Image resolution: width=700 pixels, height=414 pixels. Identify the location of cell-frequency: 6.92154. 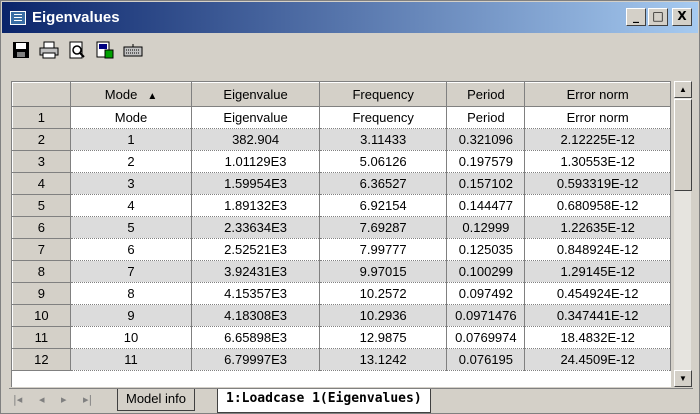
(383, 205).